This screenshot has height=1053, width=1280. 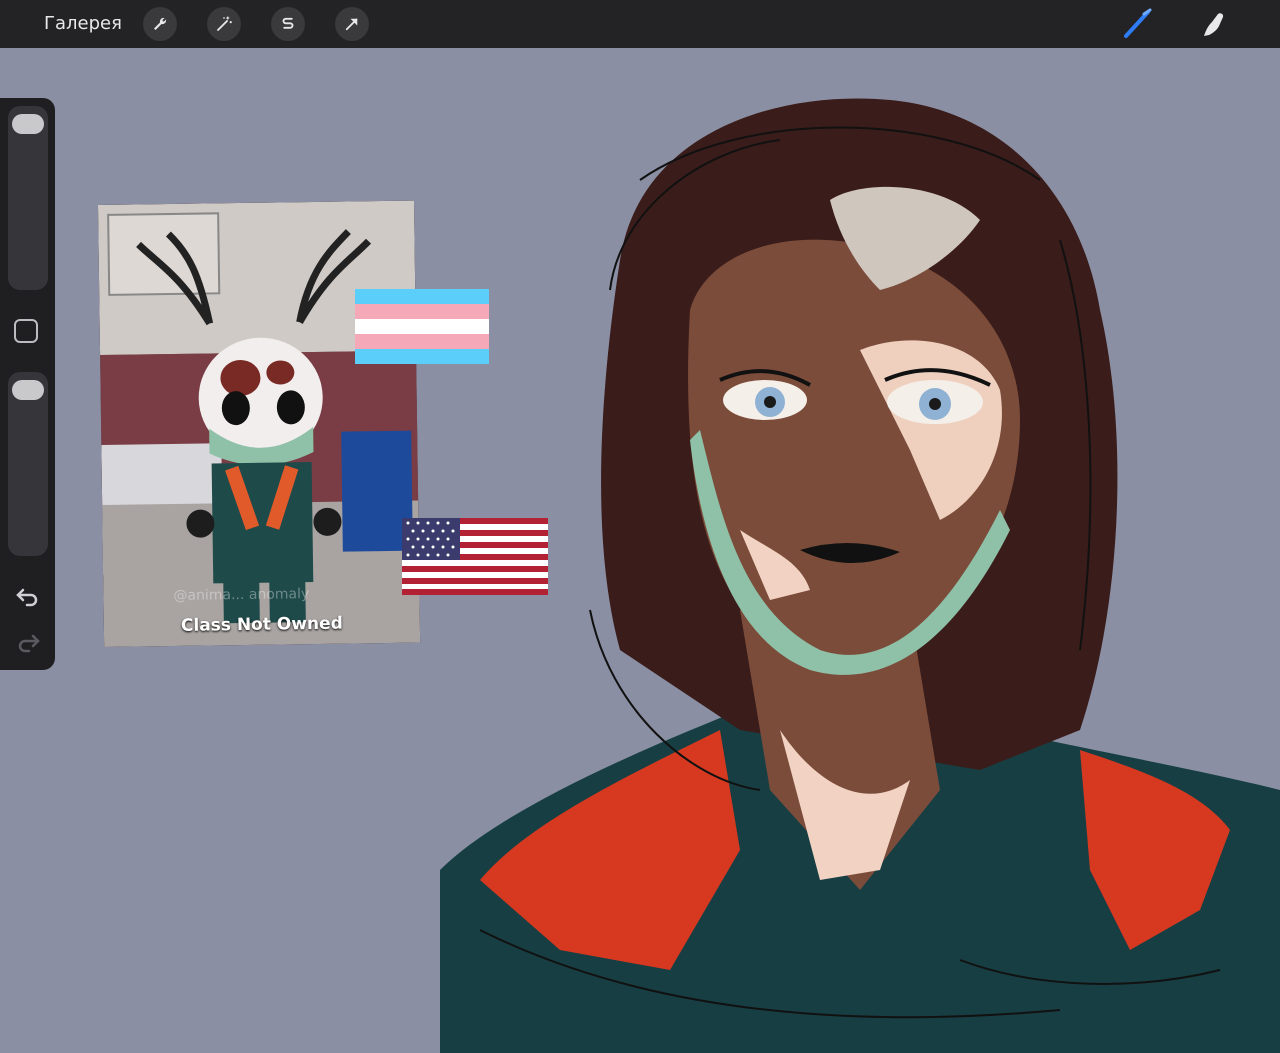 I want to click on actions-button, so click(x=160, y=24).